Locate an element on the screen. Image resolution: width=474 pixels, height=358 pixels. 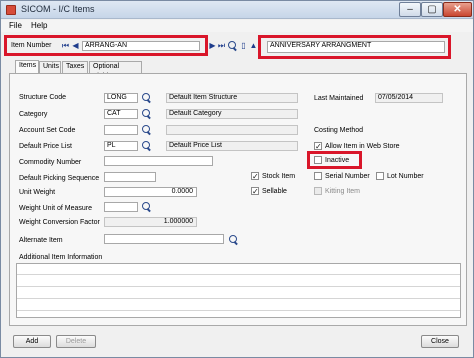
previous-record-icon: ◀ is located at coordinates (75, 45).